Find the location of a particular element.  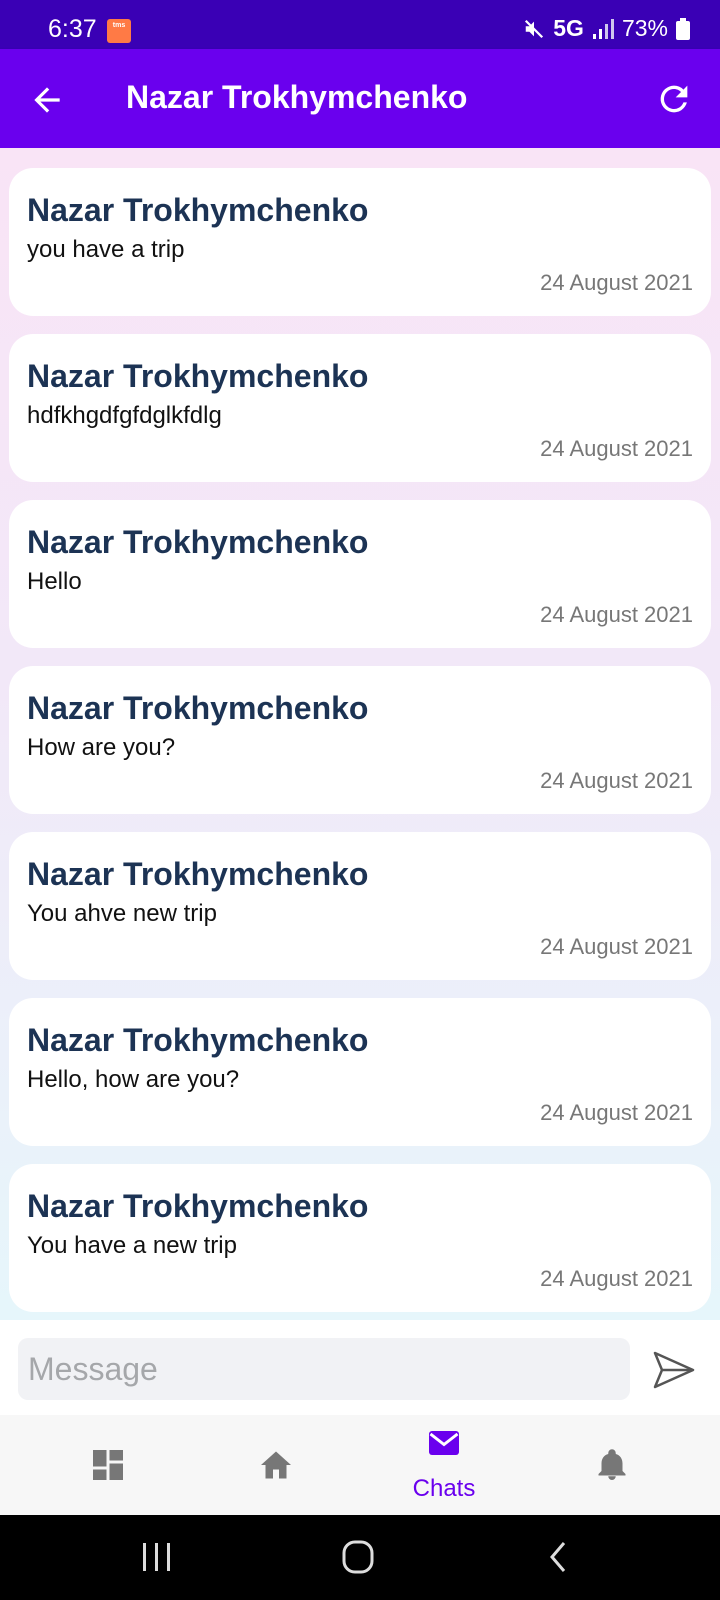

status-time: 6:37 is located at coordinates (72, 29).